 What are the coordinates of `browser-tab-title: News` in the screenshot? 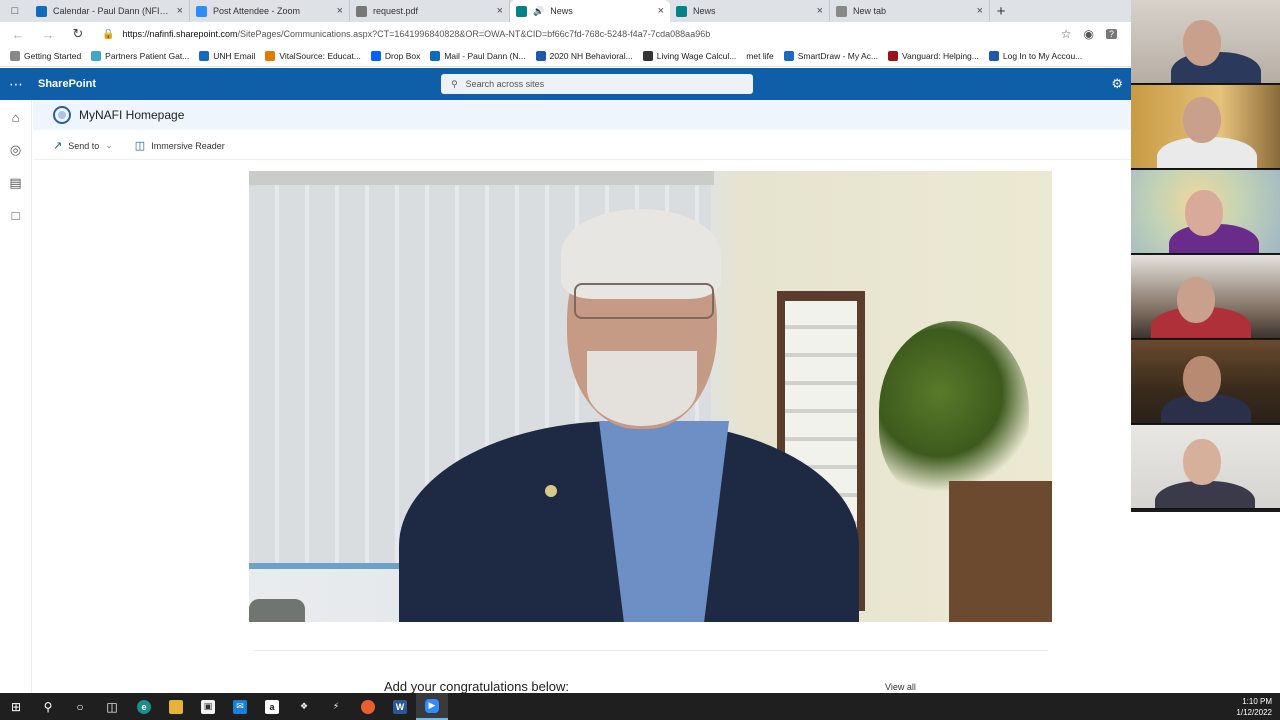 It's located at (561, 11).